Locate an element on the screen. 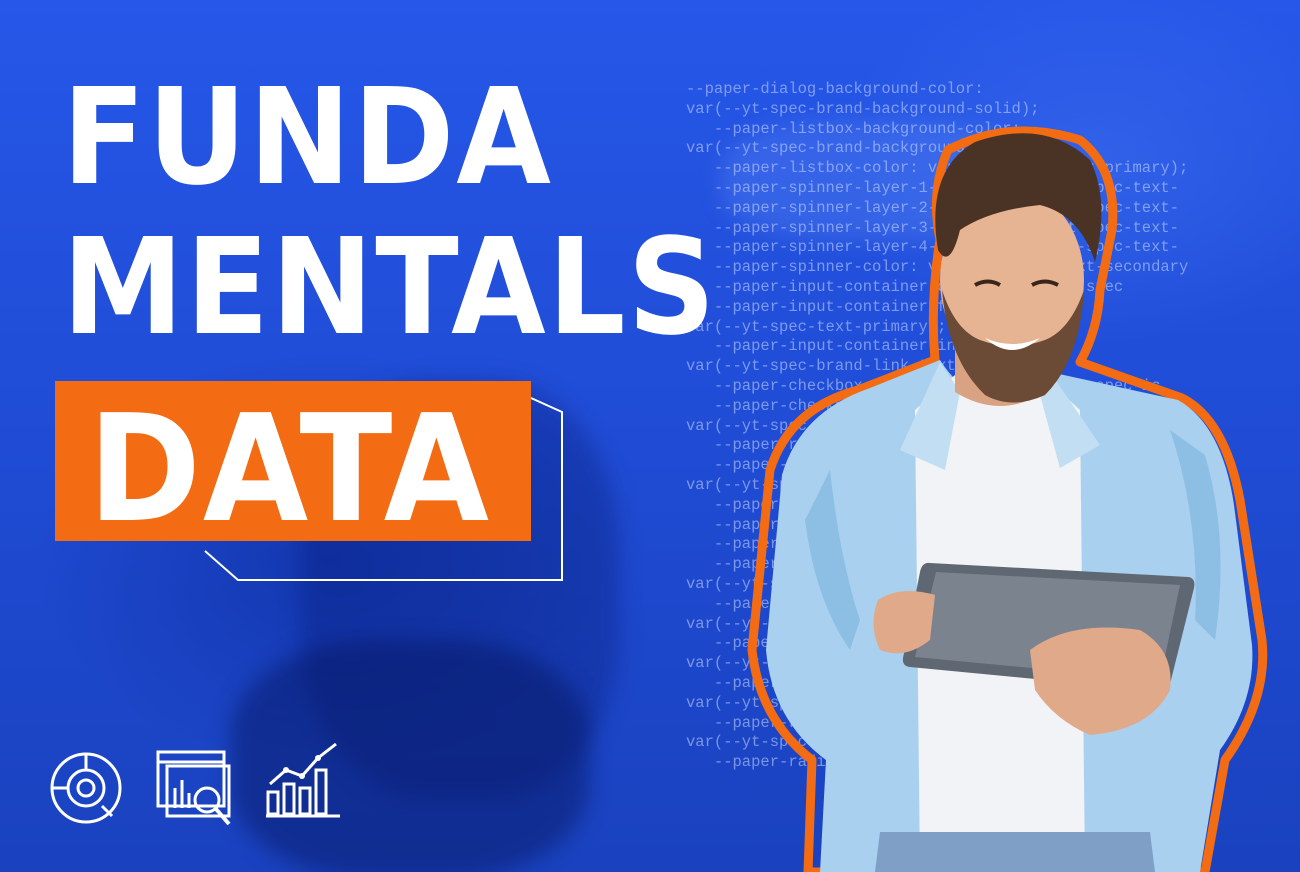  donut-chart-icon is located at coordinates (86, 788).